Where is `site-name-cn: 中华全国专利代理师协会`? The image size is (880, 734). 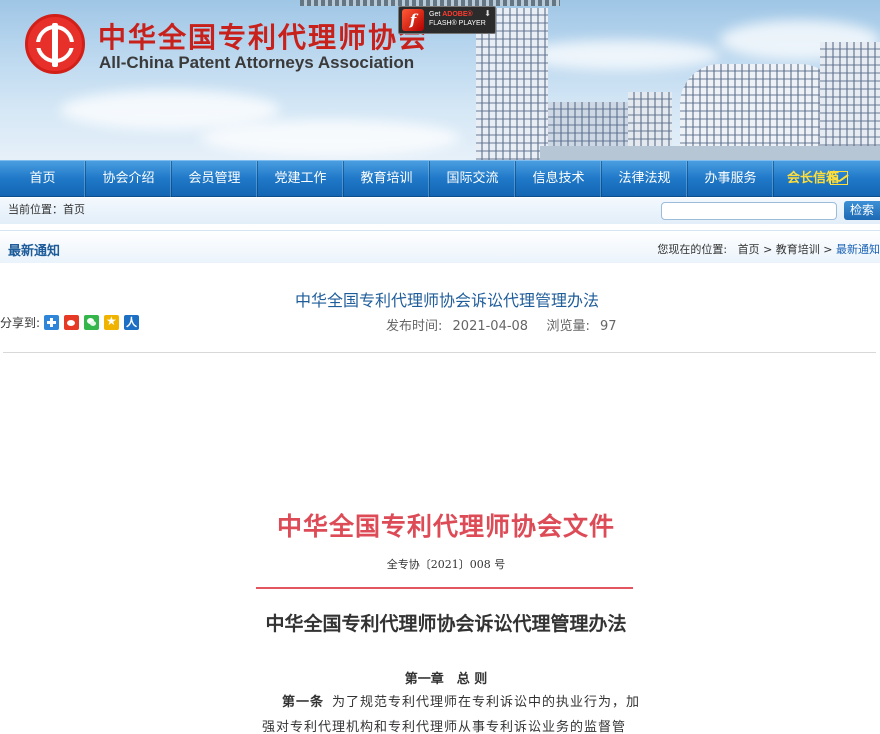
site-name-cn: 中华全国专利代理师协会 is located at coordinates (263, 37).